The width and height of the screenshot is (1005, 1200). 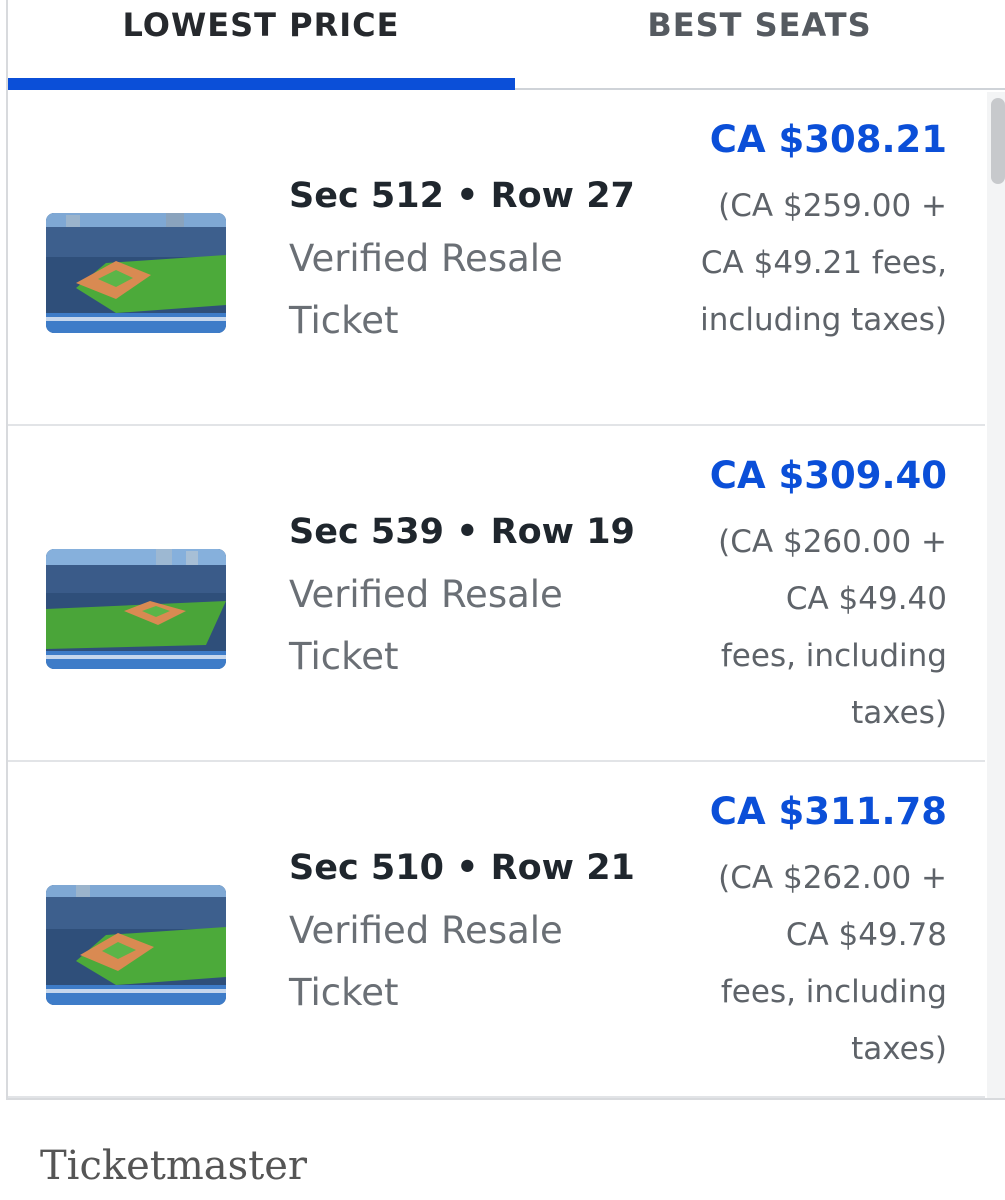 I want to click on scrollbar-thumb, so click(x=998, y=141).